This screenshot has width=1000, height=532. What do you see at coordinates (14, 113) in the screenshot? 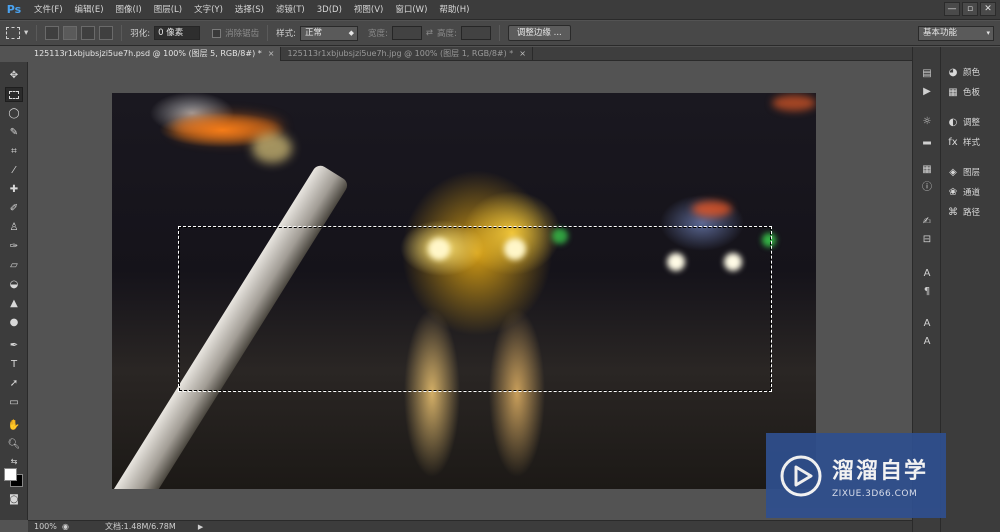
I see `lasso-tool-icon: ◯` at bounding box center [14, 113].